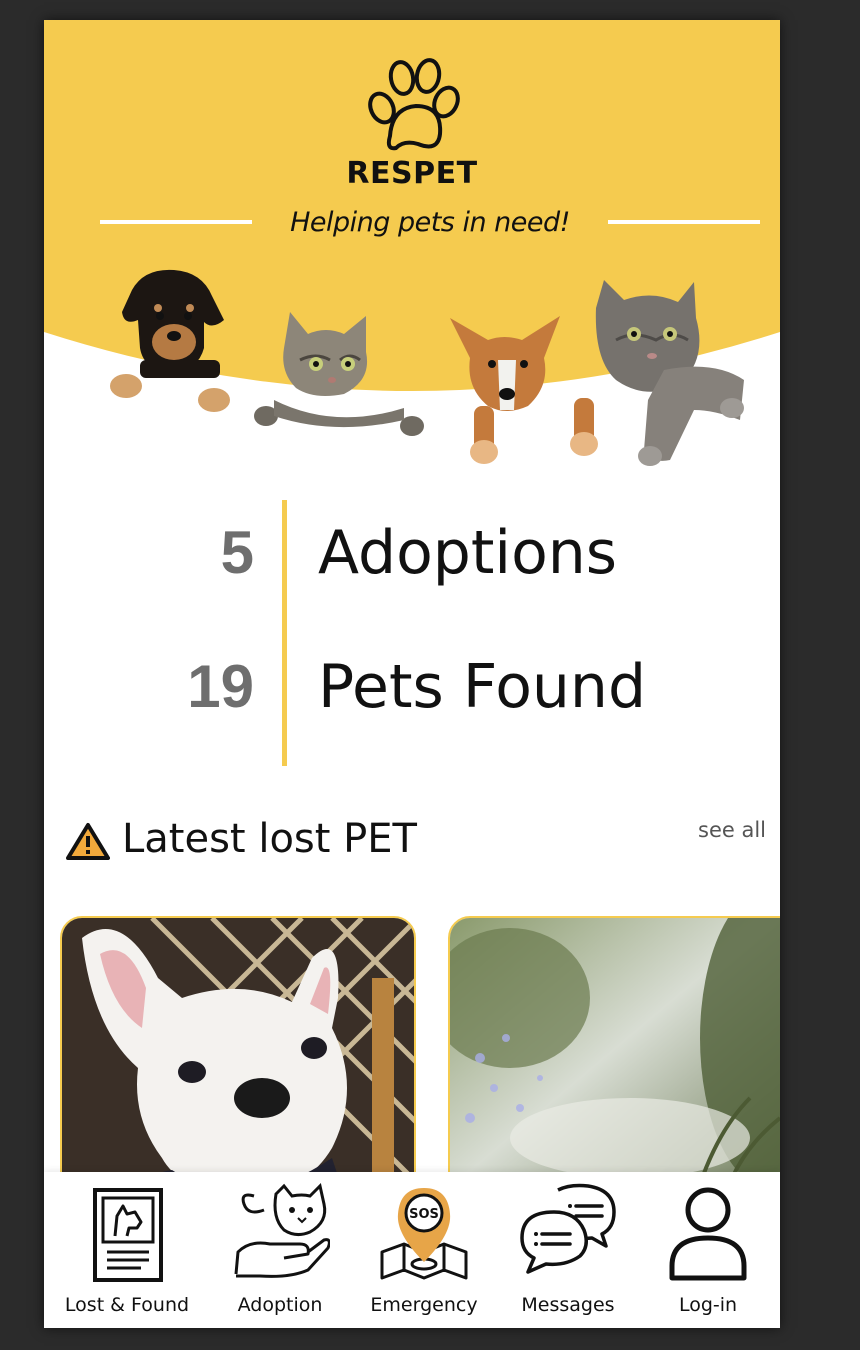 Image resolution: width=860 pixels, height=1350 pixels. What do you see at coordinates (127, 1305) in the screenshot?
I see `nav-label: Lost & Found` at bounding box center [127, 1305].